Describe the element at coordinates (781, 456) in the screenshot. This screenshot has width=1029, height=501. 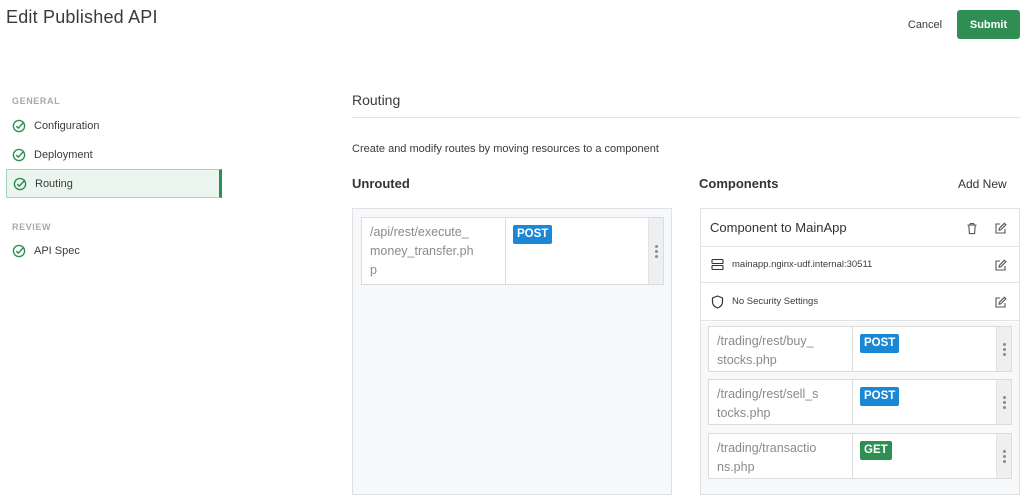
I see `route-path: /trading/transactio ns.php` at that location.